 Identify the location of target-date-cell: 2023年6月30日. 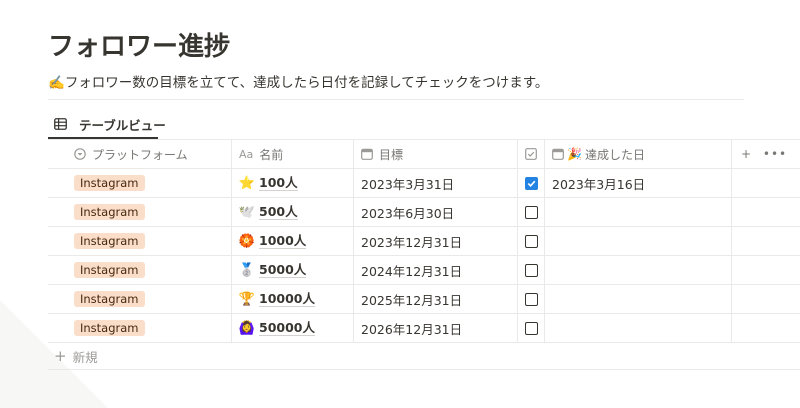
(435, 212).